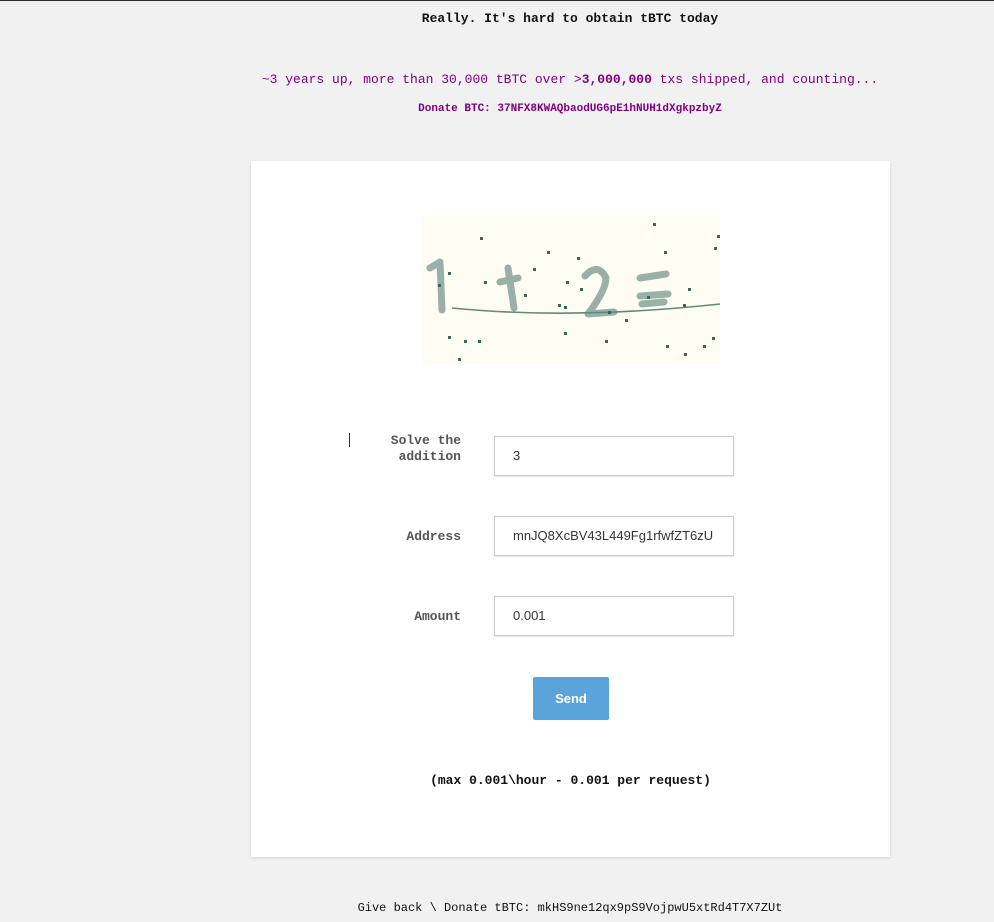 The height and width of the screenshot is (922, 994). Describe the element at coordinates (425, 440) in the screenshot. I see `solve-label-line1: Solve the` at that location.